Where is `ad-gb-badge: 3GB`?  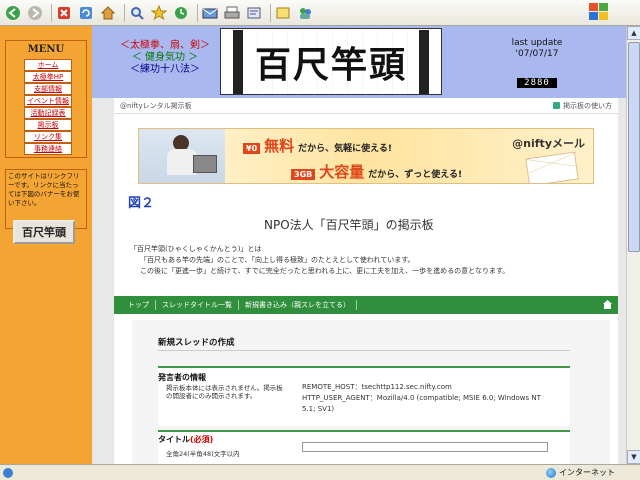
ad-gb-badge: 3GB is located at coordinates (303, 174).